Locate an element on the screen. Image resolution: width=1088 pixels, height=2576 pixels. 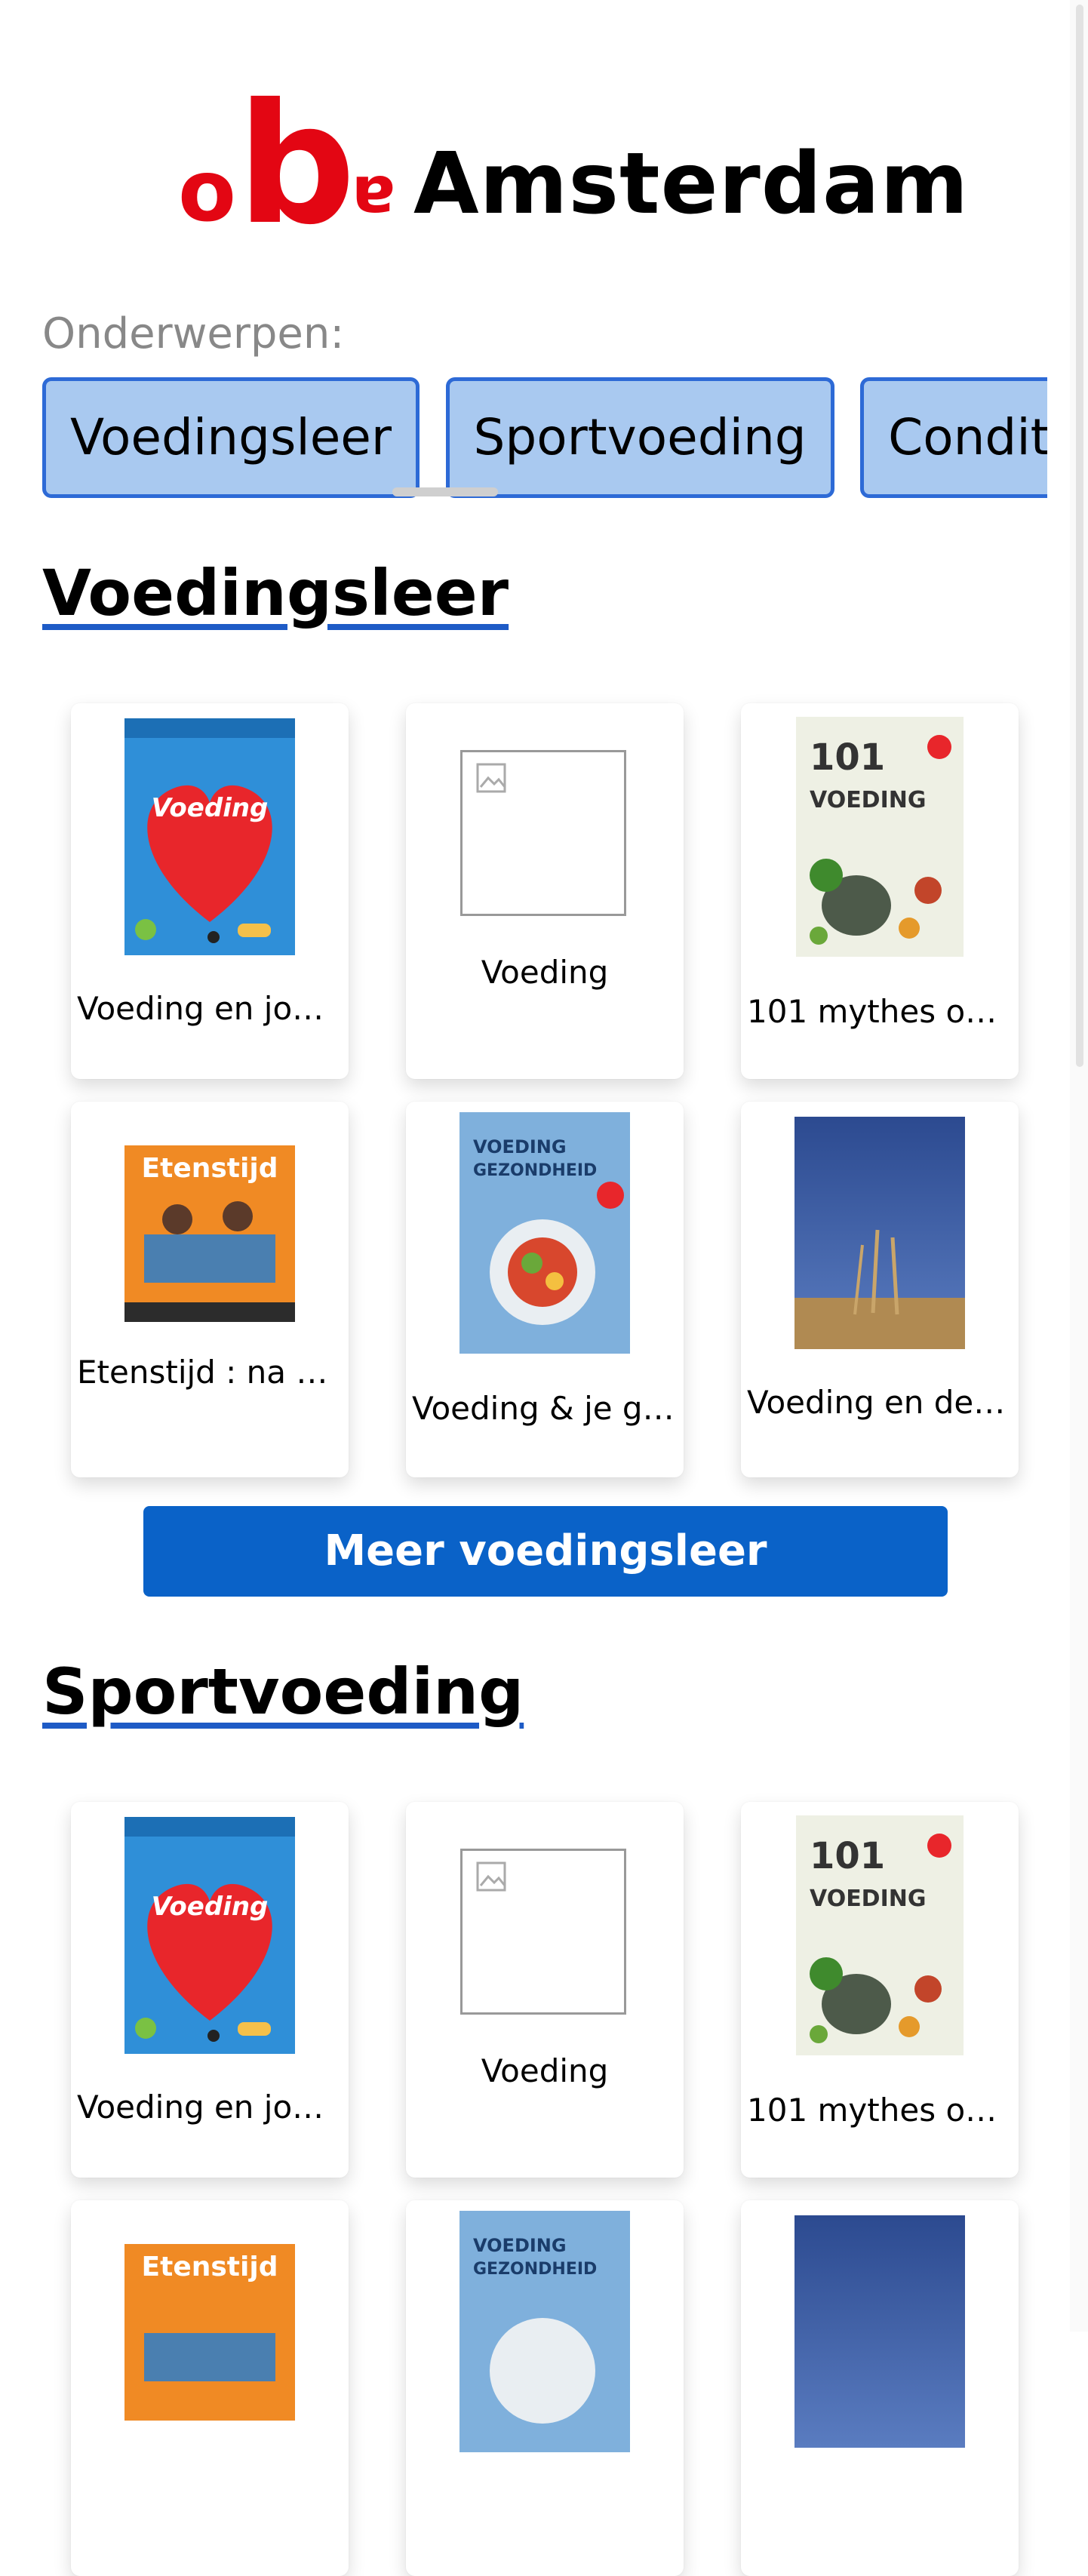
section-title-sportvoeding: Sportvoeding is located at coordinates (283, 1692).